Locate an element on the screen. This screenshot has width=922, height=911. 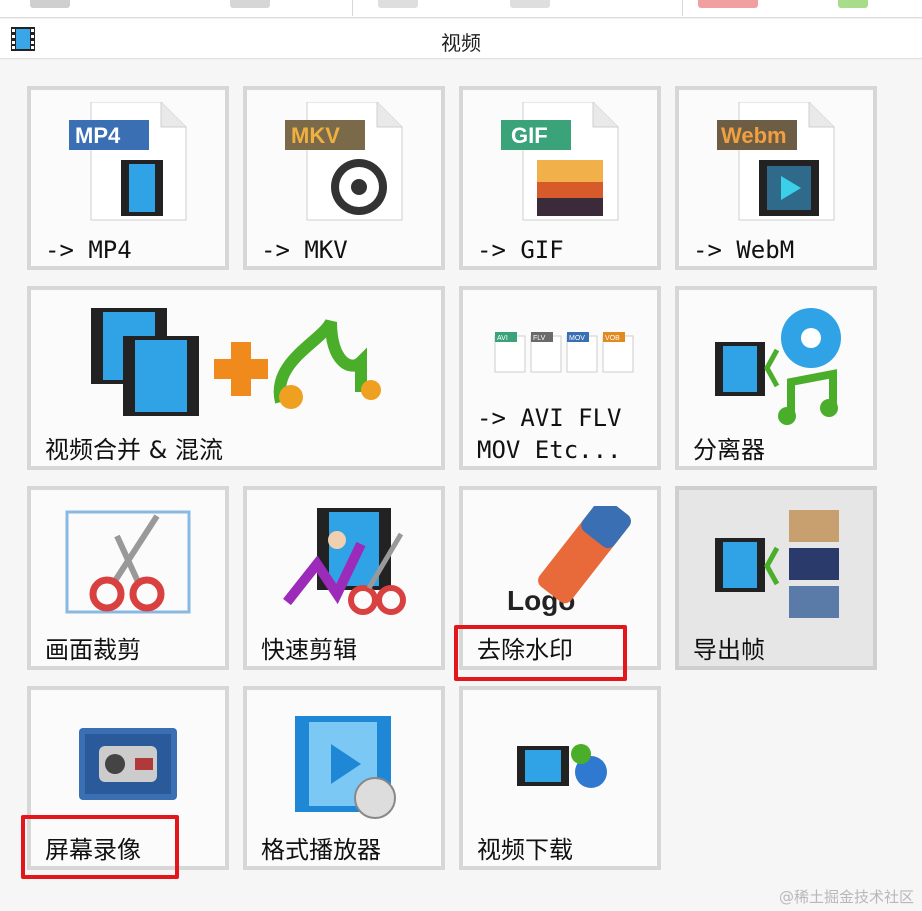
window-titlebar: 视频 is located at coordinates (461, 39).